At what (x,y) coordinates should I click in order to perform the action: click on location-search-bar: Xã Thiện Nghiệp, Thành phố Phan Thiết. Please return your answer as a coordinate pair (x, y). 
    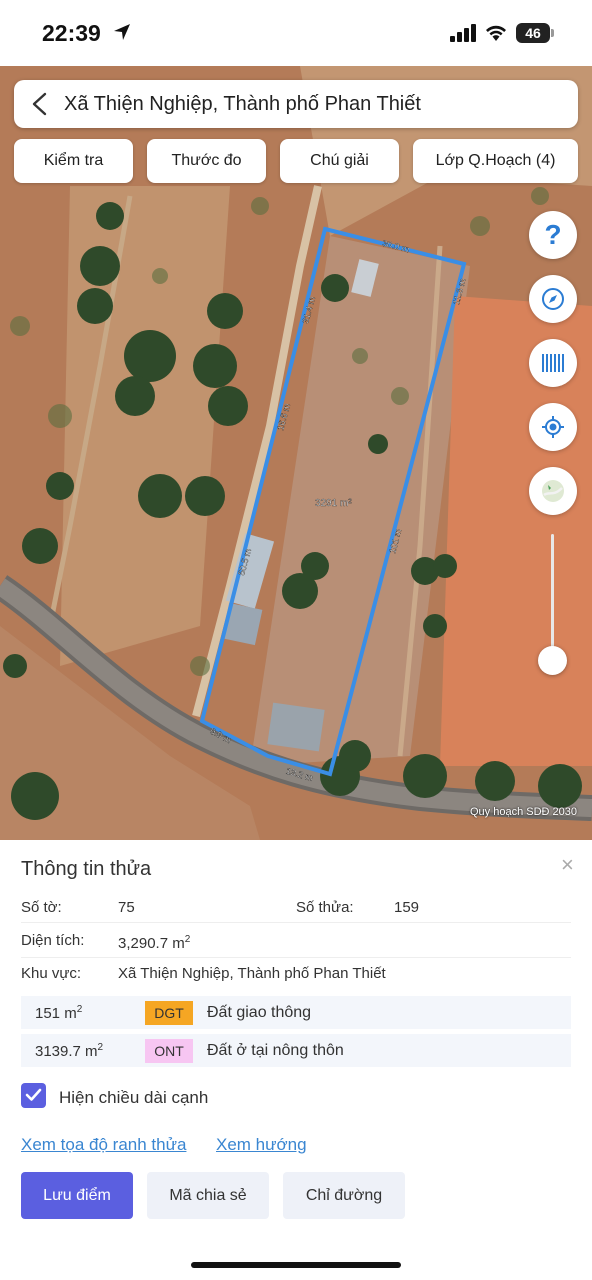
    Looking at the image, I should click on (296, 104).